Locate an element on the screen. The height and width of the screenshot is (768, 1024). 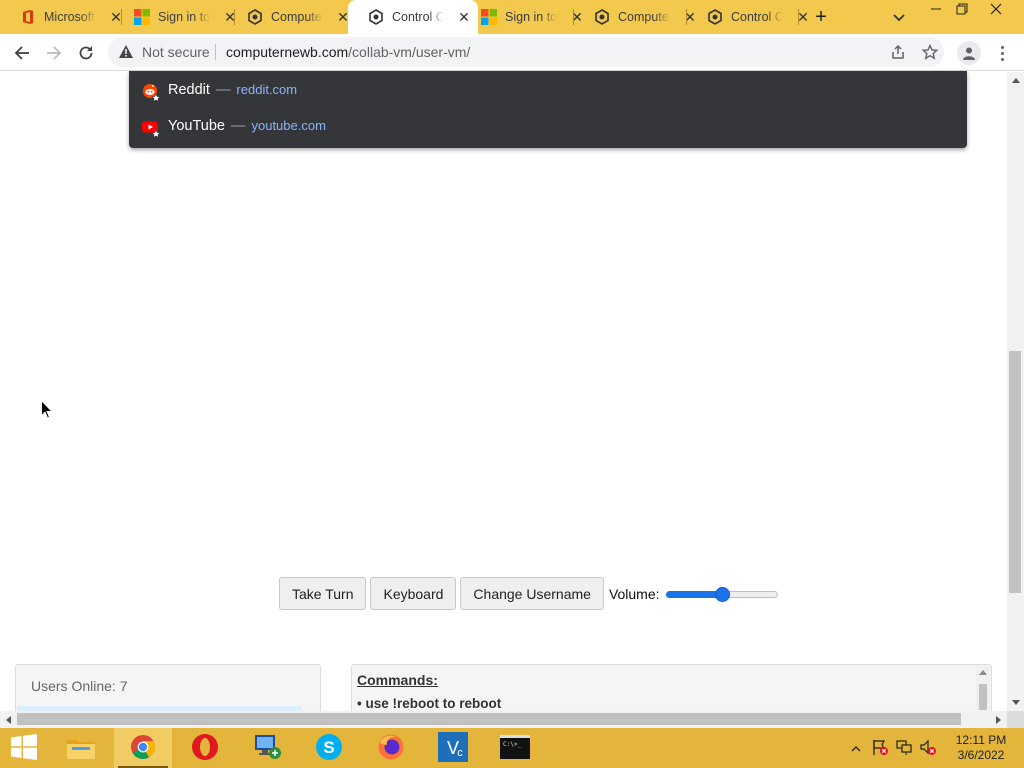
page-vertical-scrollbar is located at coordinates (1015, 391).